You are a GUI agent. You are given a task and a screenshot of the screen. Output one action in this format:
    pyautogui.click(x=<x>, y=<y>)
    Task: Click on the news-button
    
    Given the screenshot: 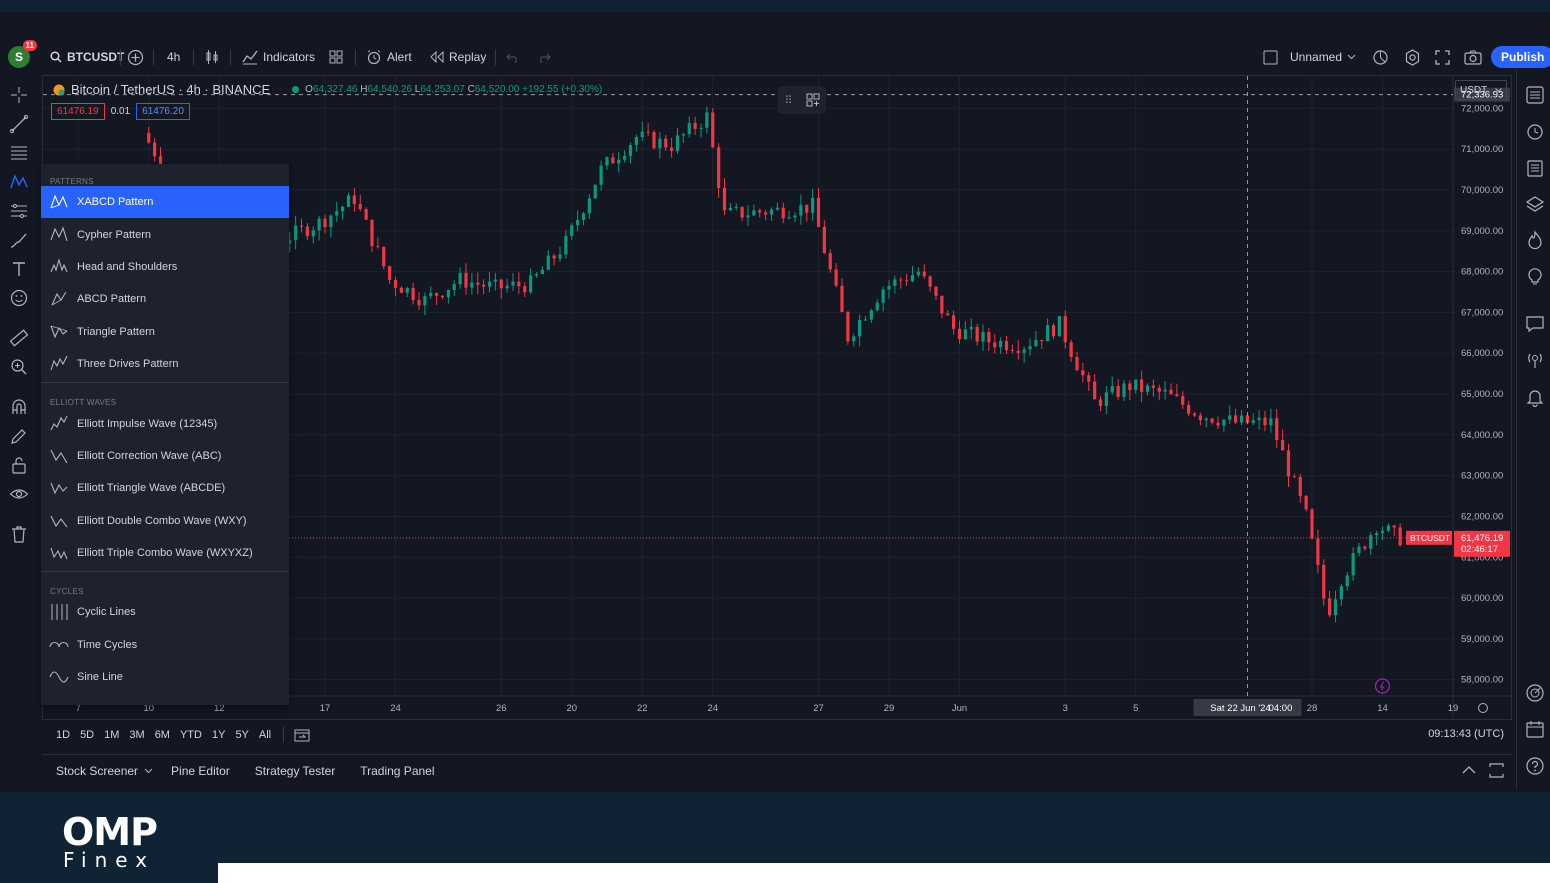 What is the action you would take?
    pyautogui.click(x=1535, y=168)
    